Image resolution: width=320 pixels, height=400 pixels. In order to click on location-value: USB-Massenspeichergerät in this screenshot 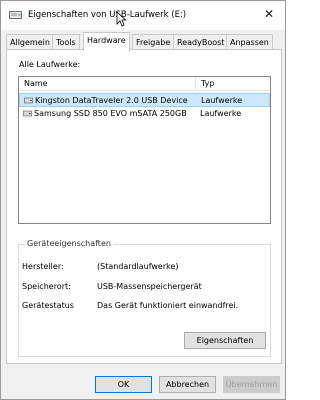, I will do `click(149, 286)`.